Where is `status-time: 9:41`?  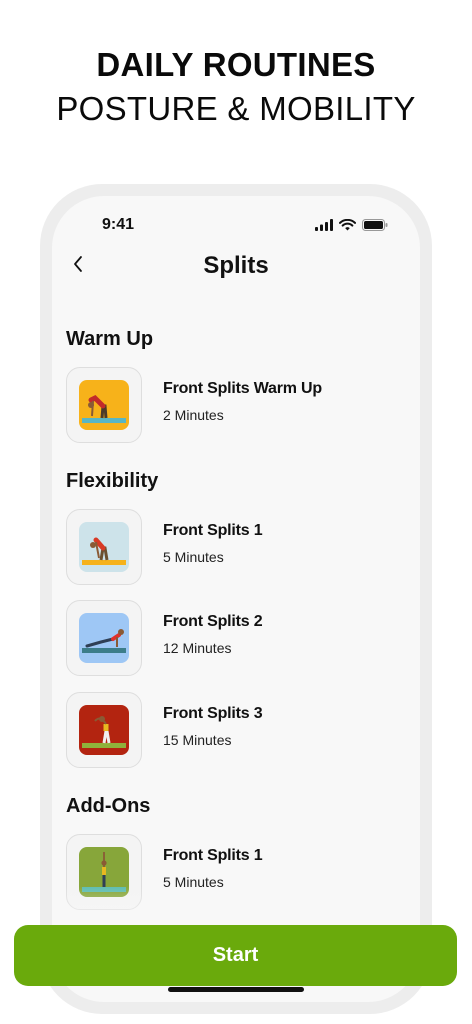
status-time: 9:41 is located at coordinates (118, 224).